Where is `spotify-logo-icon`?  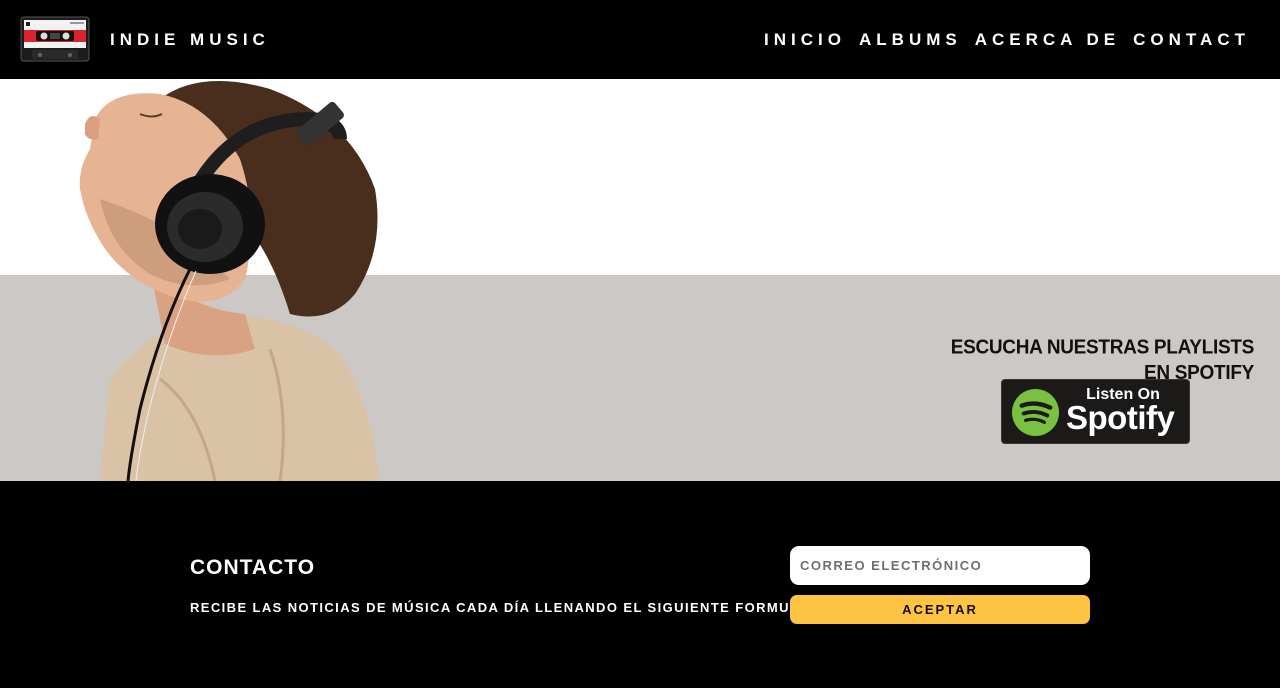
spotify-logo-icon is located at coordinates (1035, 412).